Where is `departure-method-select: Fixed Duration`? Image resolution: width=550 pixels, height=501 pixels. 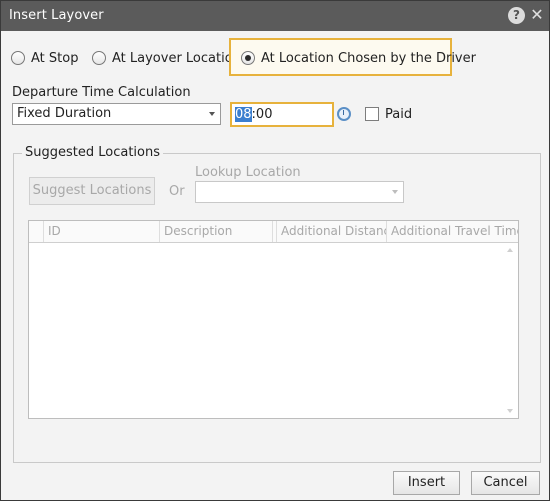 departure-method-select: Fixed Duration is located at coordinates (116, 114).